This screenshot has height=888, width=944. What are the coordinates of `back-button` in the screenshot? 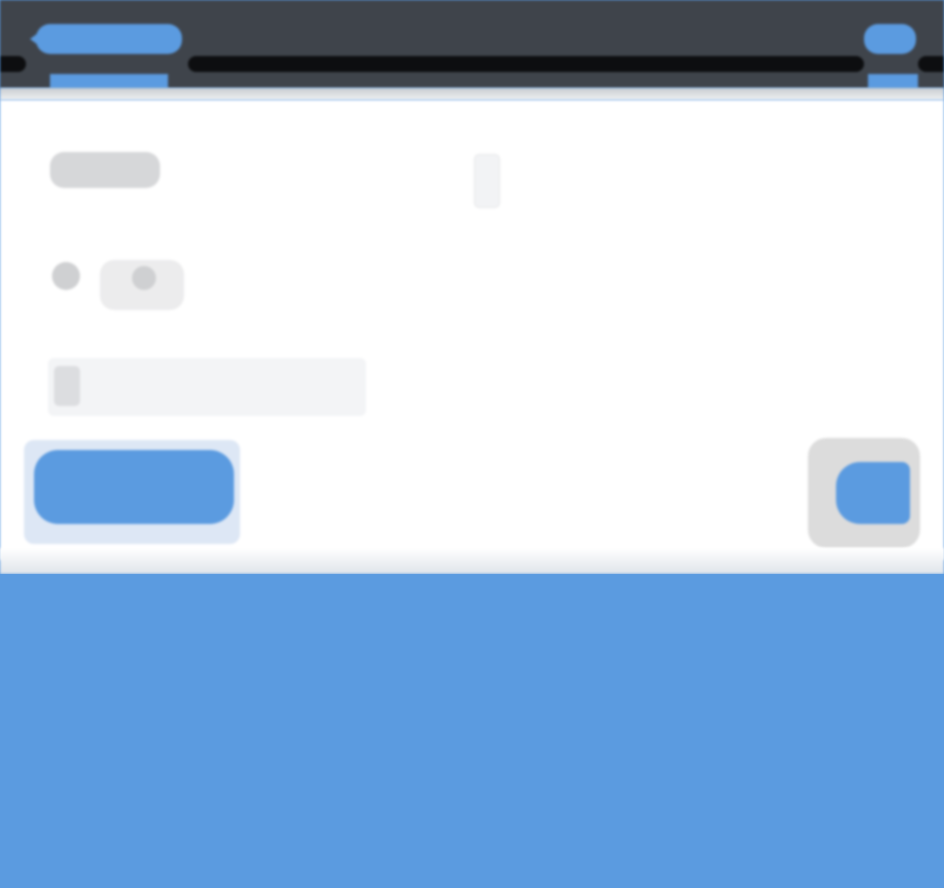 It's located at (106, 39).